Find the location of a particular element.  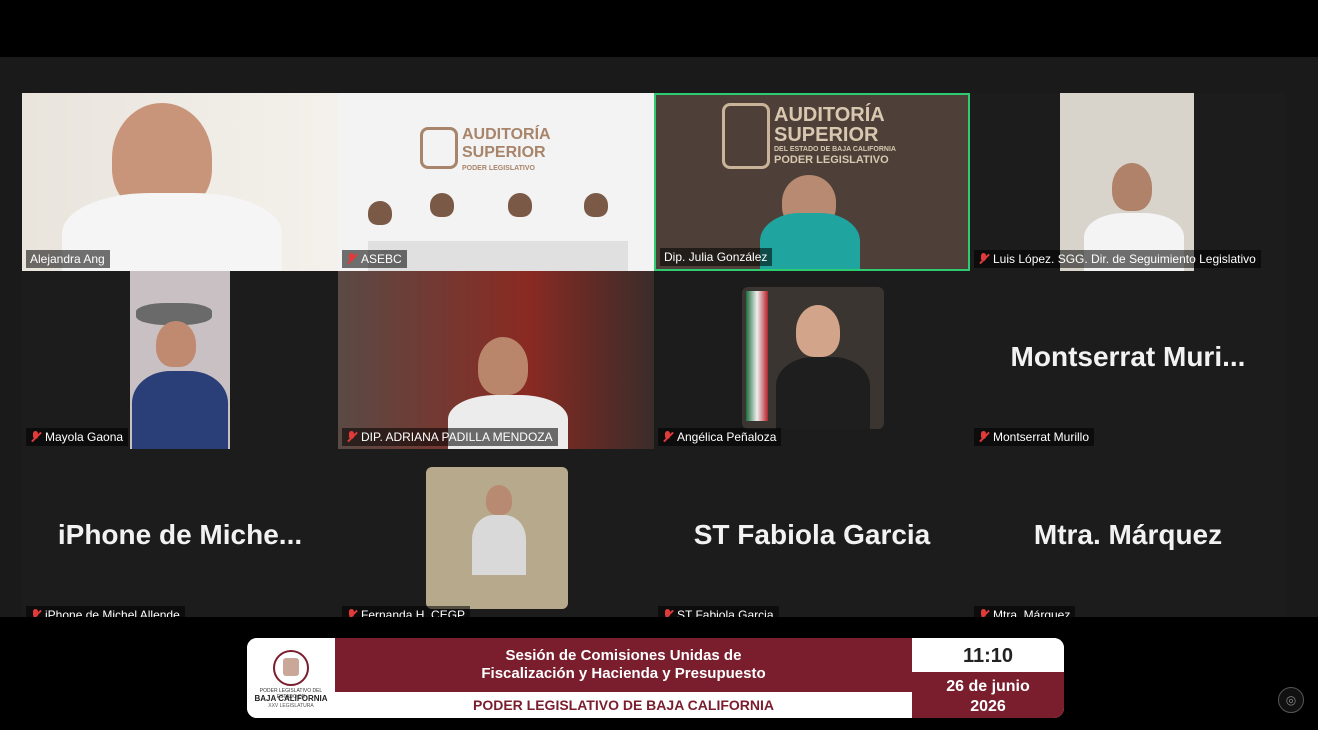

participant-name: iPhone de Michel Allende is located at coordinates (112, 612).